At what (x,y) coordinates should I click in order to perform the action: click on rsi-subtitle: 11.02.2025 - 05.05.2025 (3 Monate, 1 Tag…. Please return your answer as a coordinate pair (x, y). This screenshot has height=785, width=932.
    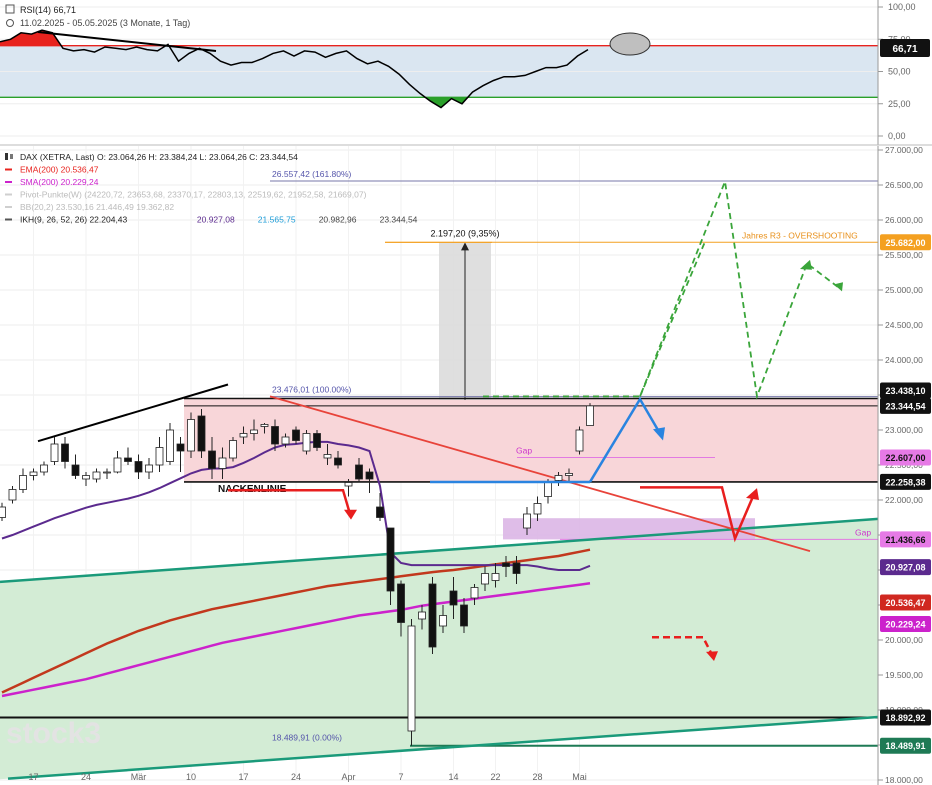
    Looking at the image, I should click on (105, 23).